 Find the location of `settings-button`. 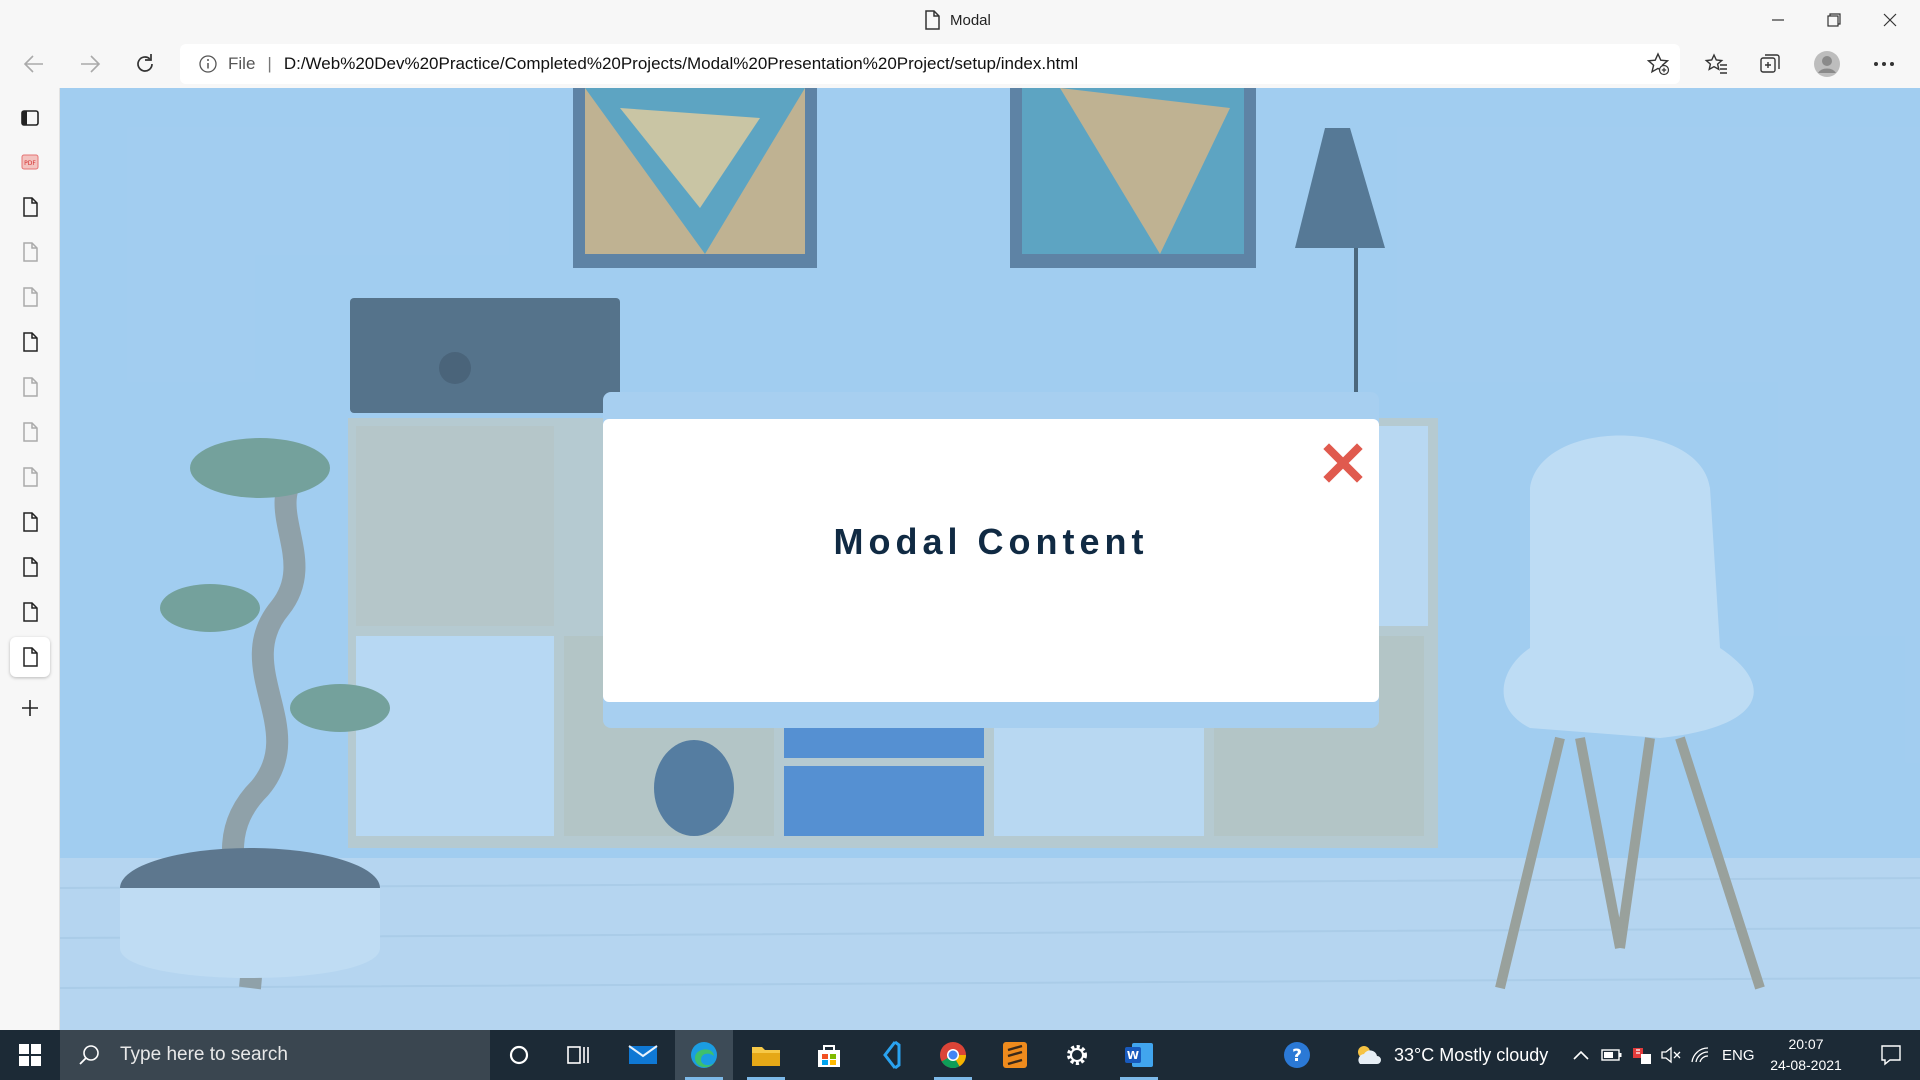

settings-button is located at coordinates (1077, 1055).